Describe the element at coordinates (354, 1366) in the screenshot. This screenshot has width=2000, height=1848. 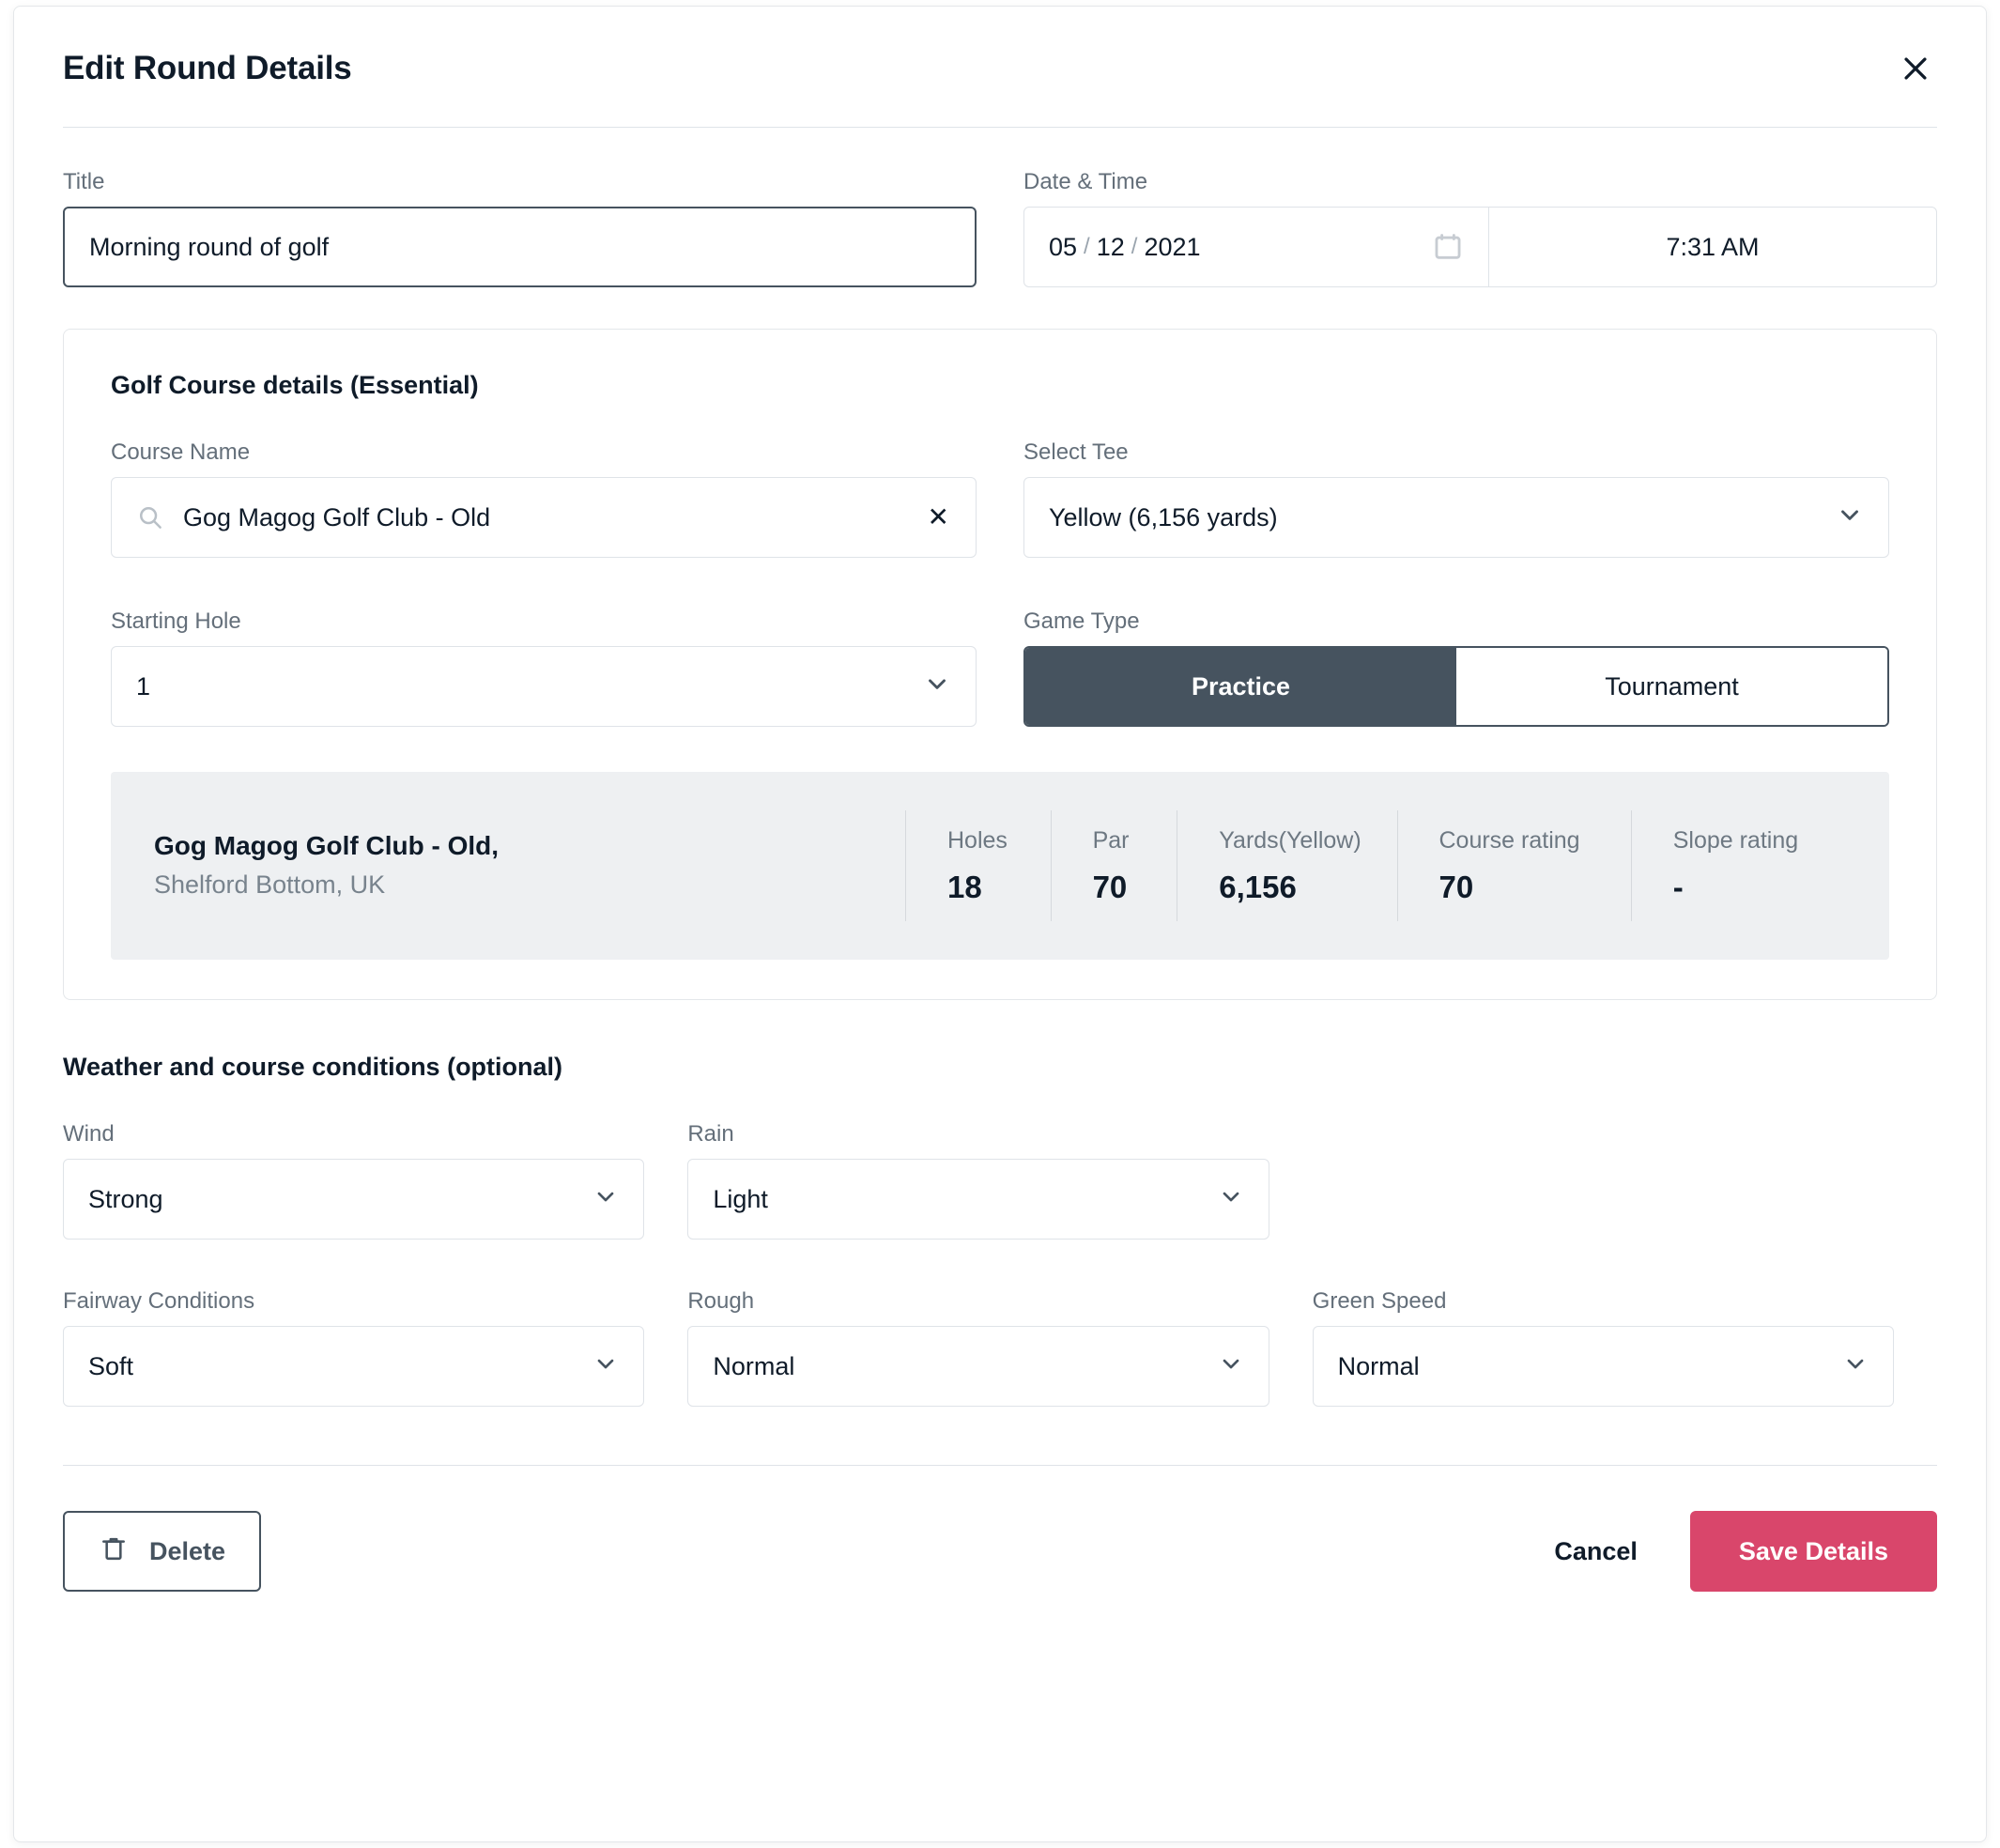
I see `fairway-conditions-dropdown: Soft` at that location.